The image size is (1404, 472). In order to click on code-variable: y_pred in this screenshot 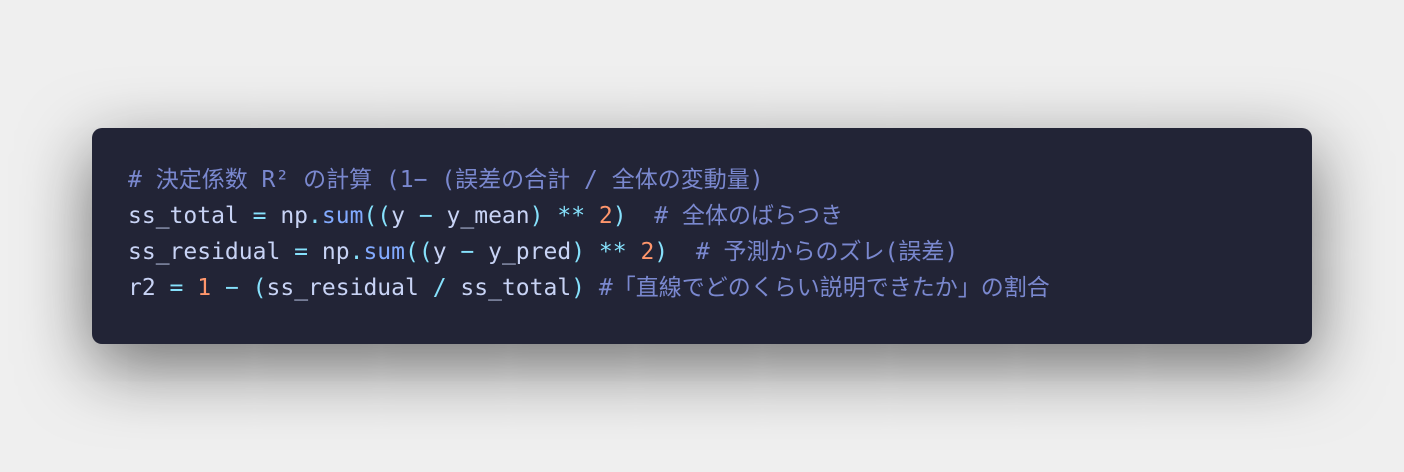, I will do `click(530, 252)`.